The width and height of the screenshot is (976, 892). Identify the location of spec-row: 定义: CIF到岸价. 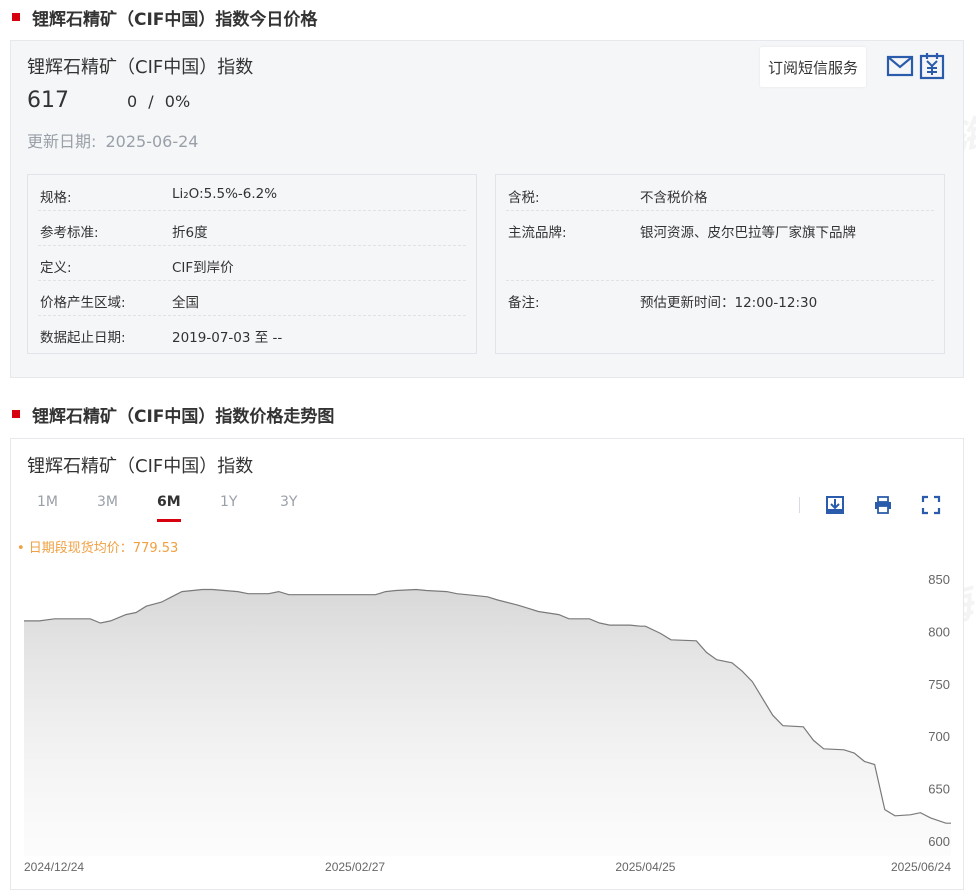
(252, 263).